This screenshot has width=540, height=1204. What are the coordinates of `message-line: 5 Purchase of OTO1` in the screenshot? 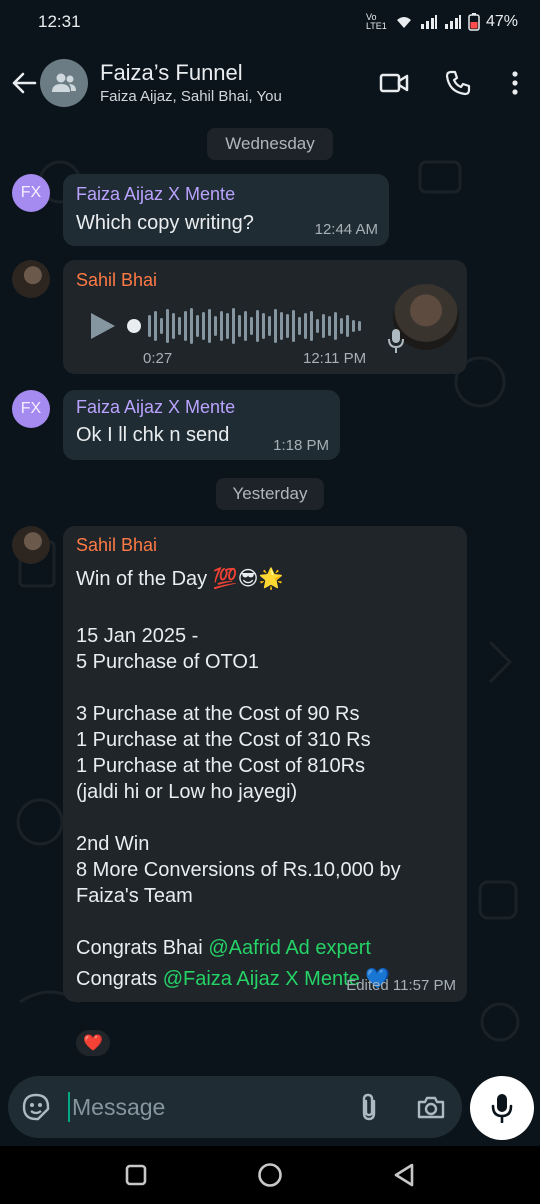 It's located at (168, 662).